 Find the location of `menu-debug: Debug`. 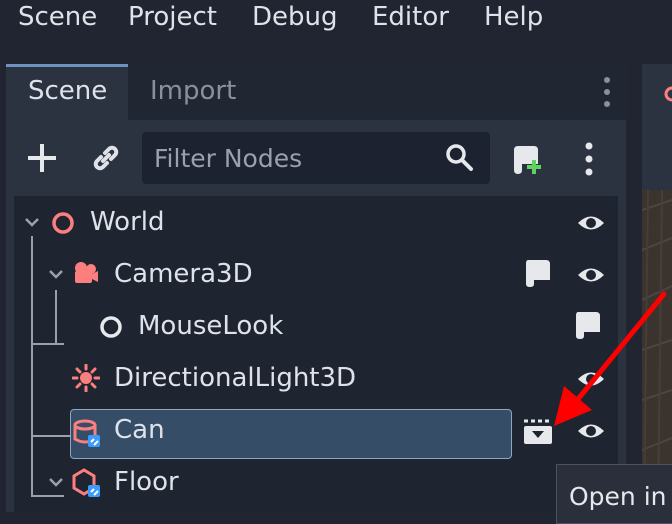

menu-debug: Debug is located at coordinates (295, 17).